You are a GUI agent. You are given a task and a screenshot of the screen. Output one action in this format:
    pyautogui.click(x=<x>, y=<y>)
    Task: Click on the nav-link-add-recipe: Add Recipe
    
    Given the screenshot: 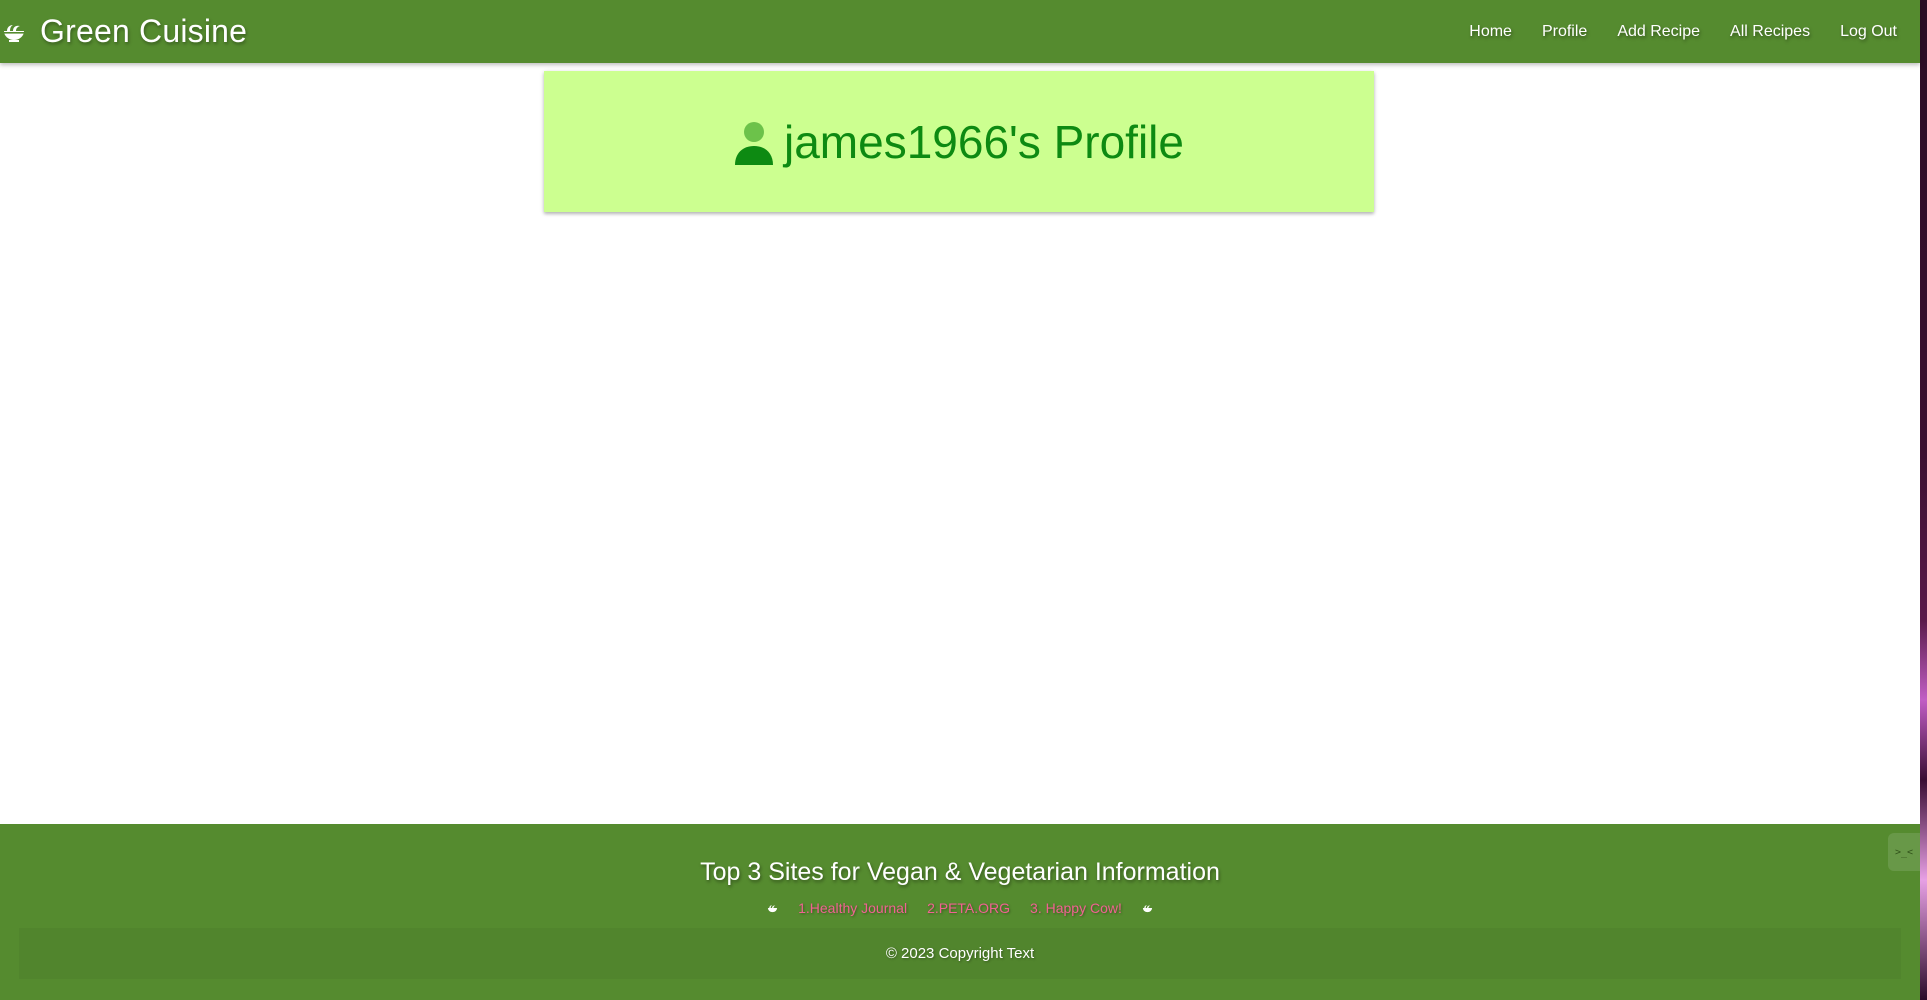 What is the action you would take?
    pyautogui.click(x=1658, y=32)
    